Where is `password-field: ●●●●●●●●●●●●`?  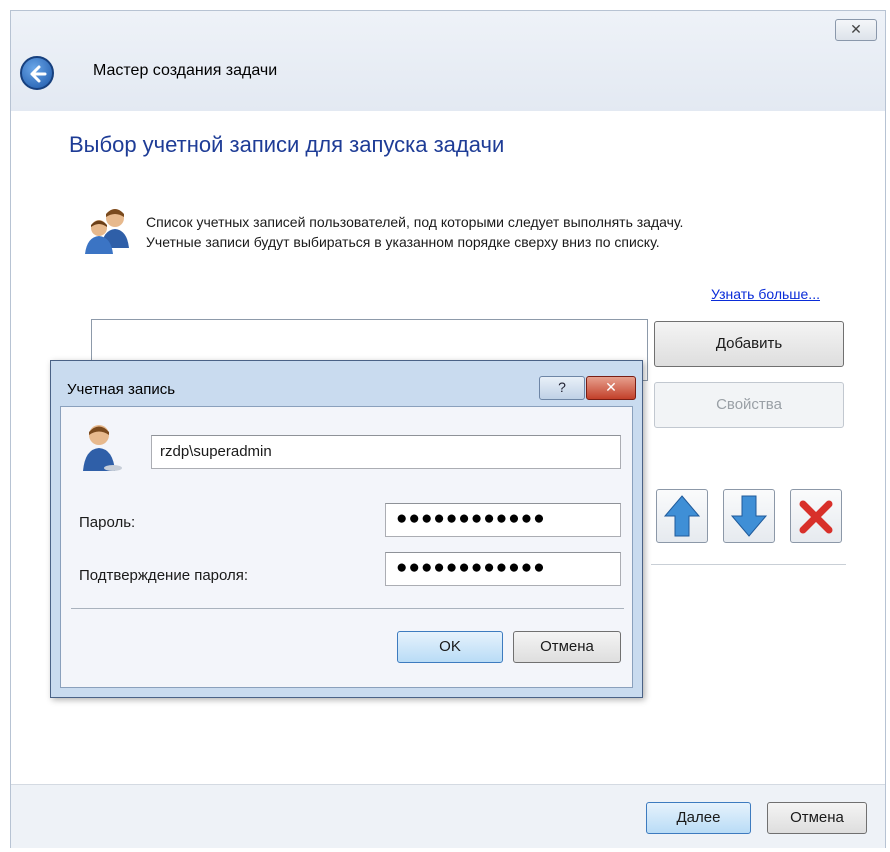 password-field: ●●●●●●●●●●●● is located at coordinates (503, 520).